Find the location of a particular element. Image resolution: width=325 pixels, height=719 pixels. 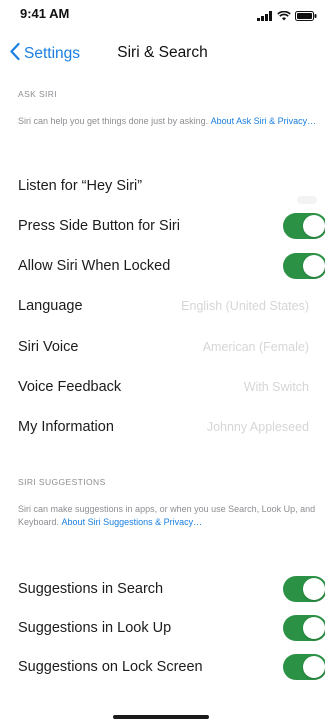

row-suggestions-in-search: Suggestions in Search is located at coordinates (162, 589).